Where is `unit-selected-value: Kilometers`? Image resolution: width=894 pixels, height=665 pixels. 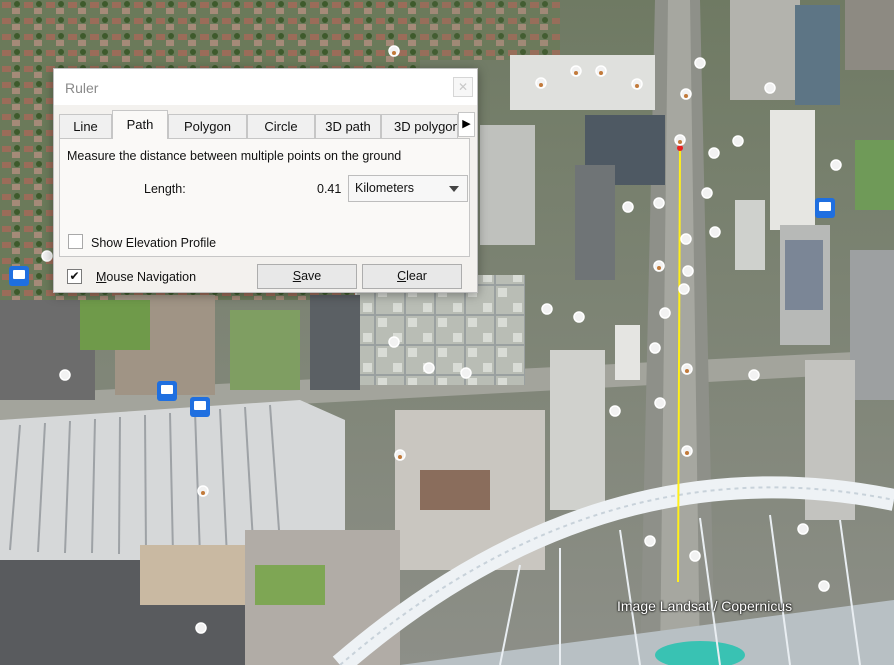
unit-selected-value: Kilometers is located at coordinates (385, 188).